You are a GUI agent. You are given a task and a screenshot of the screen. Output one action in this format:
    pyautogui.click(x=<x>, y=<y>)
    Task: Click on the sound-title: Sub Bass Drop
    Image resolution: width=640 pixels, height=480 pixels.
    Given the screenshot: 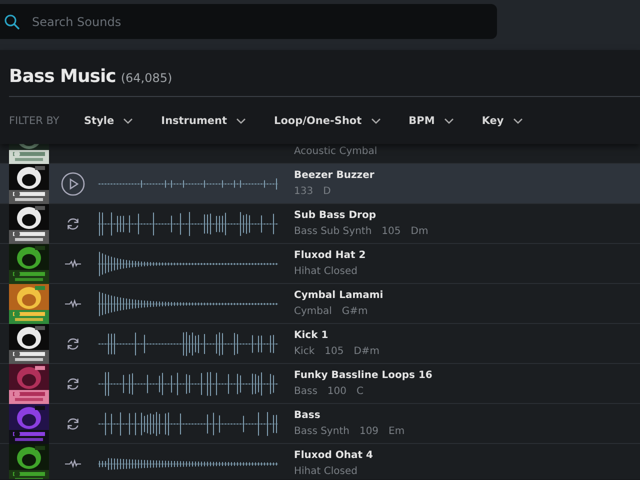 What is the action you would take?
    pyautogui.click(x=335, y=216)
    